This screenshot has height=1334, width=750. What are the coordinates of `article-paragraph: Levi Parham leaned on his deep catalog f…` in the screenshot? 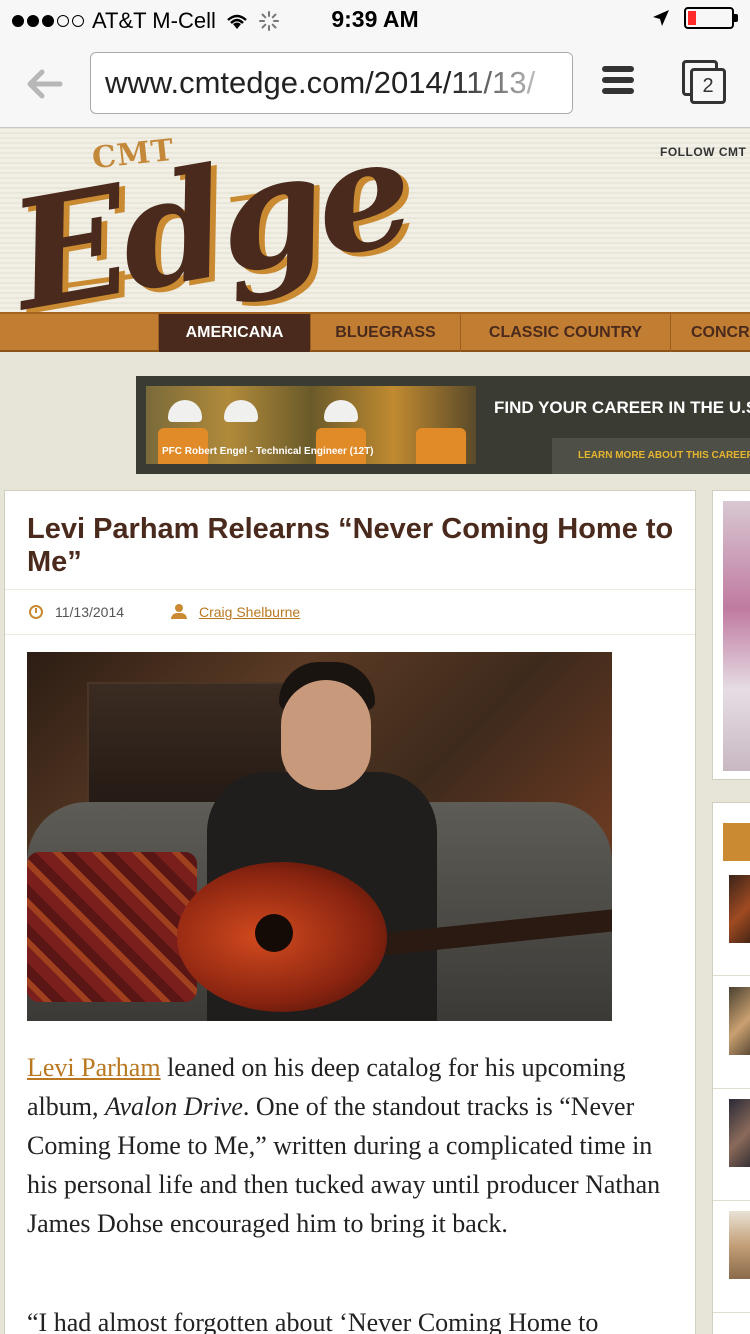 It's located at (352, 1145).